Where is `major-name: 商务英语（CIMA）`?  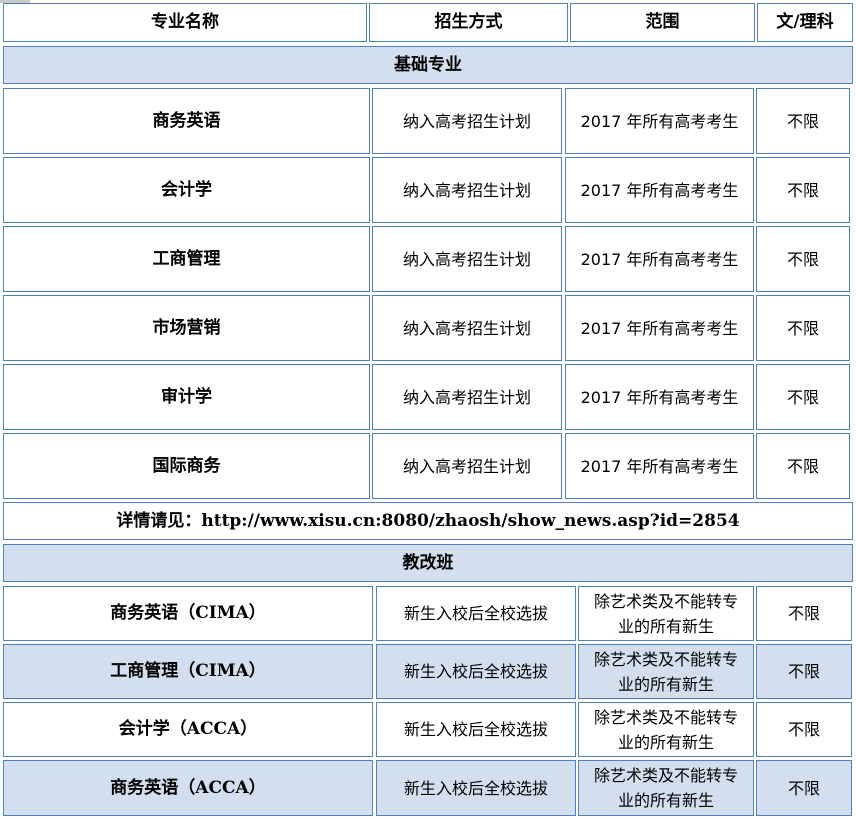 major-name: 商务英语（CIMA） is located at coordinates (188, 613).